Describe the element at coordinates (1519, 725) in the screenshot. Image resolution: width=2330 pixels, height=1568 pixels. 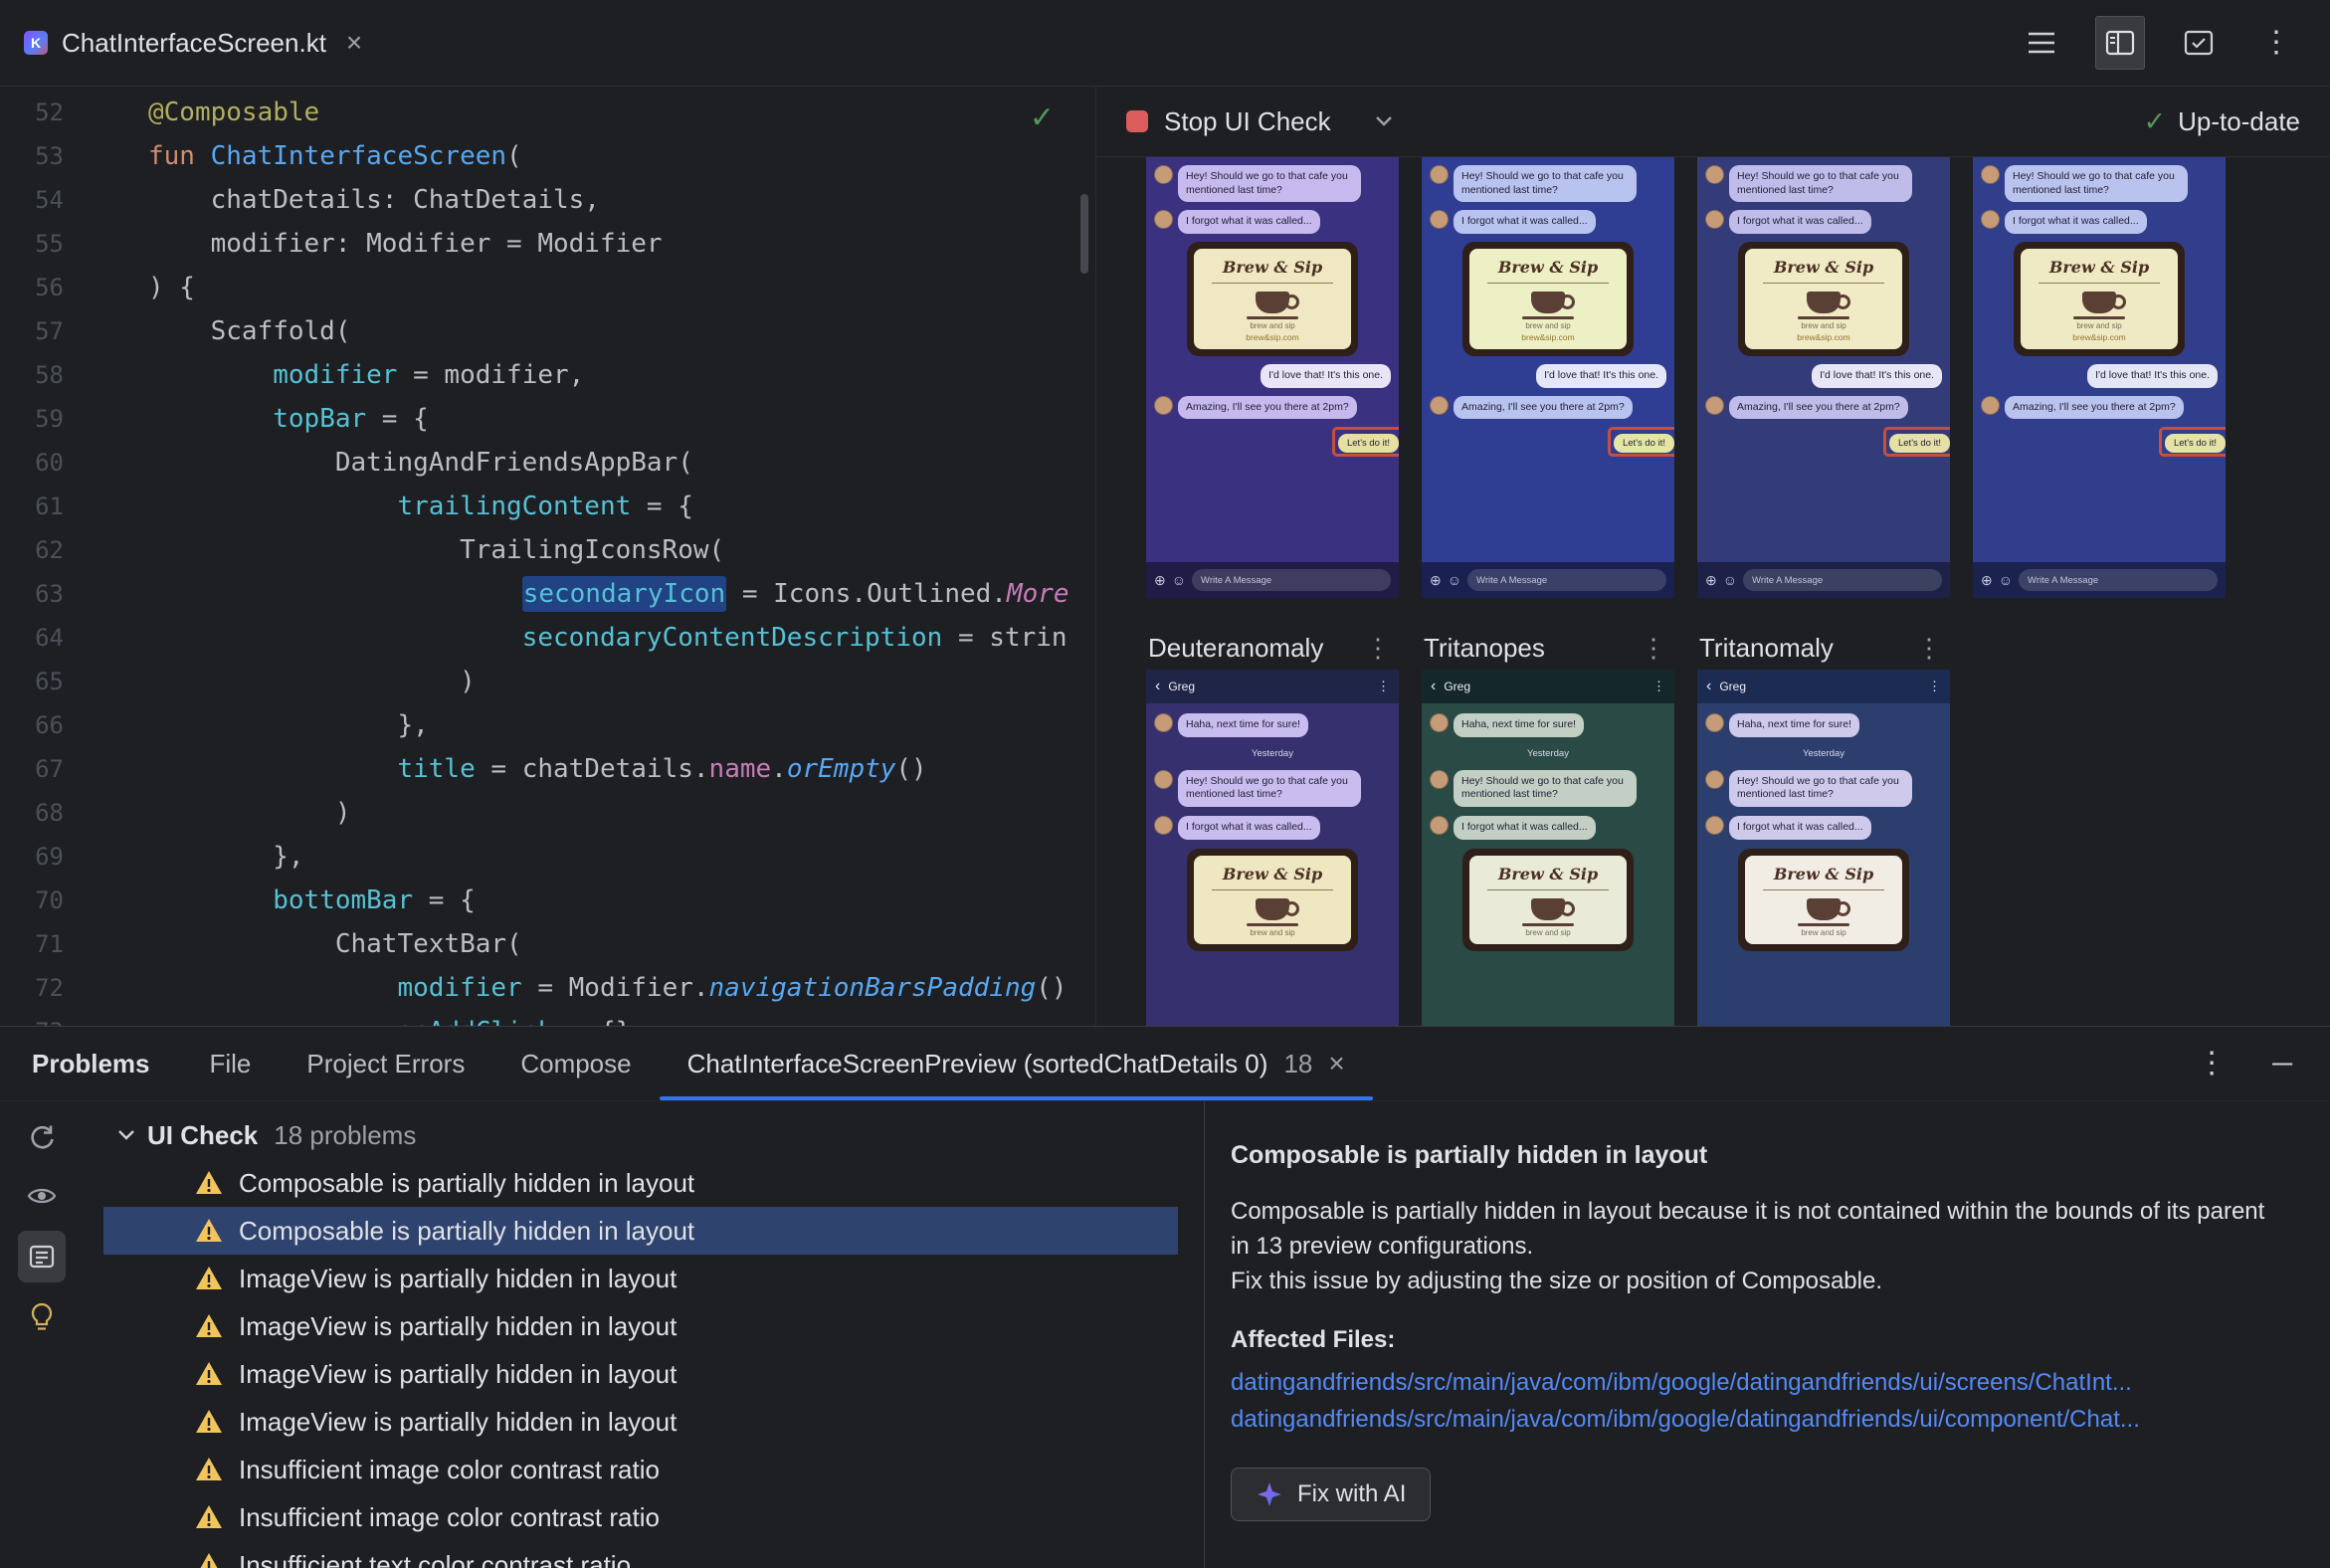
I see `chat-bubble: Haha, next time for sure!` at that location.